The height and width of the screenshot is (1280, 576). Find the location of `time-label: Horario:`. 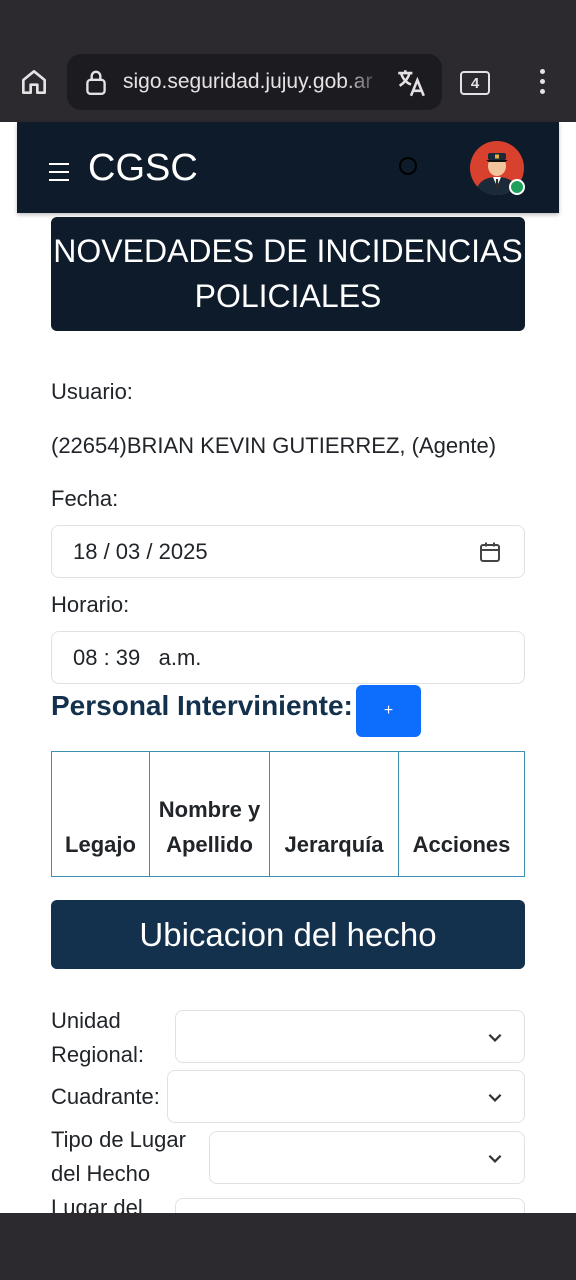

time-label: Horario: is located at coordinates (90, 604).